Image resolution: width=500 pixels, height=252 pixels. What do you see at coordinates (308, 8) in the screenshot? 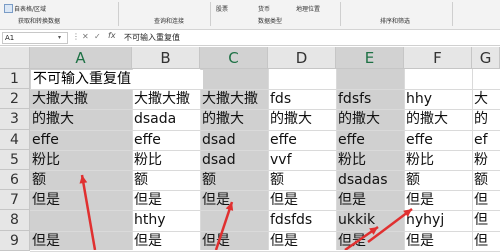
I see `geography-button: 地理位置` at bounding box center [308, 8].